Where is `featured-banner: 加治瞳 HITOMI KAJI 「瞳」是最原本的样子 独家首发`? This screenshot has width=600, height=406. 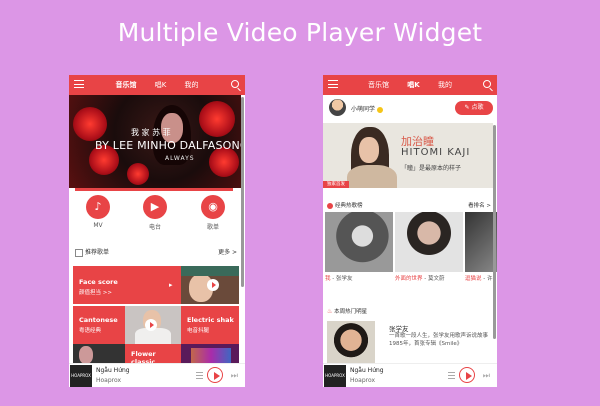 featured-banner: 加治瞳 HITOMI KAJI 「瞳」是最原本的样子 独家首发 is located at coordinates (408, 155).